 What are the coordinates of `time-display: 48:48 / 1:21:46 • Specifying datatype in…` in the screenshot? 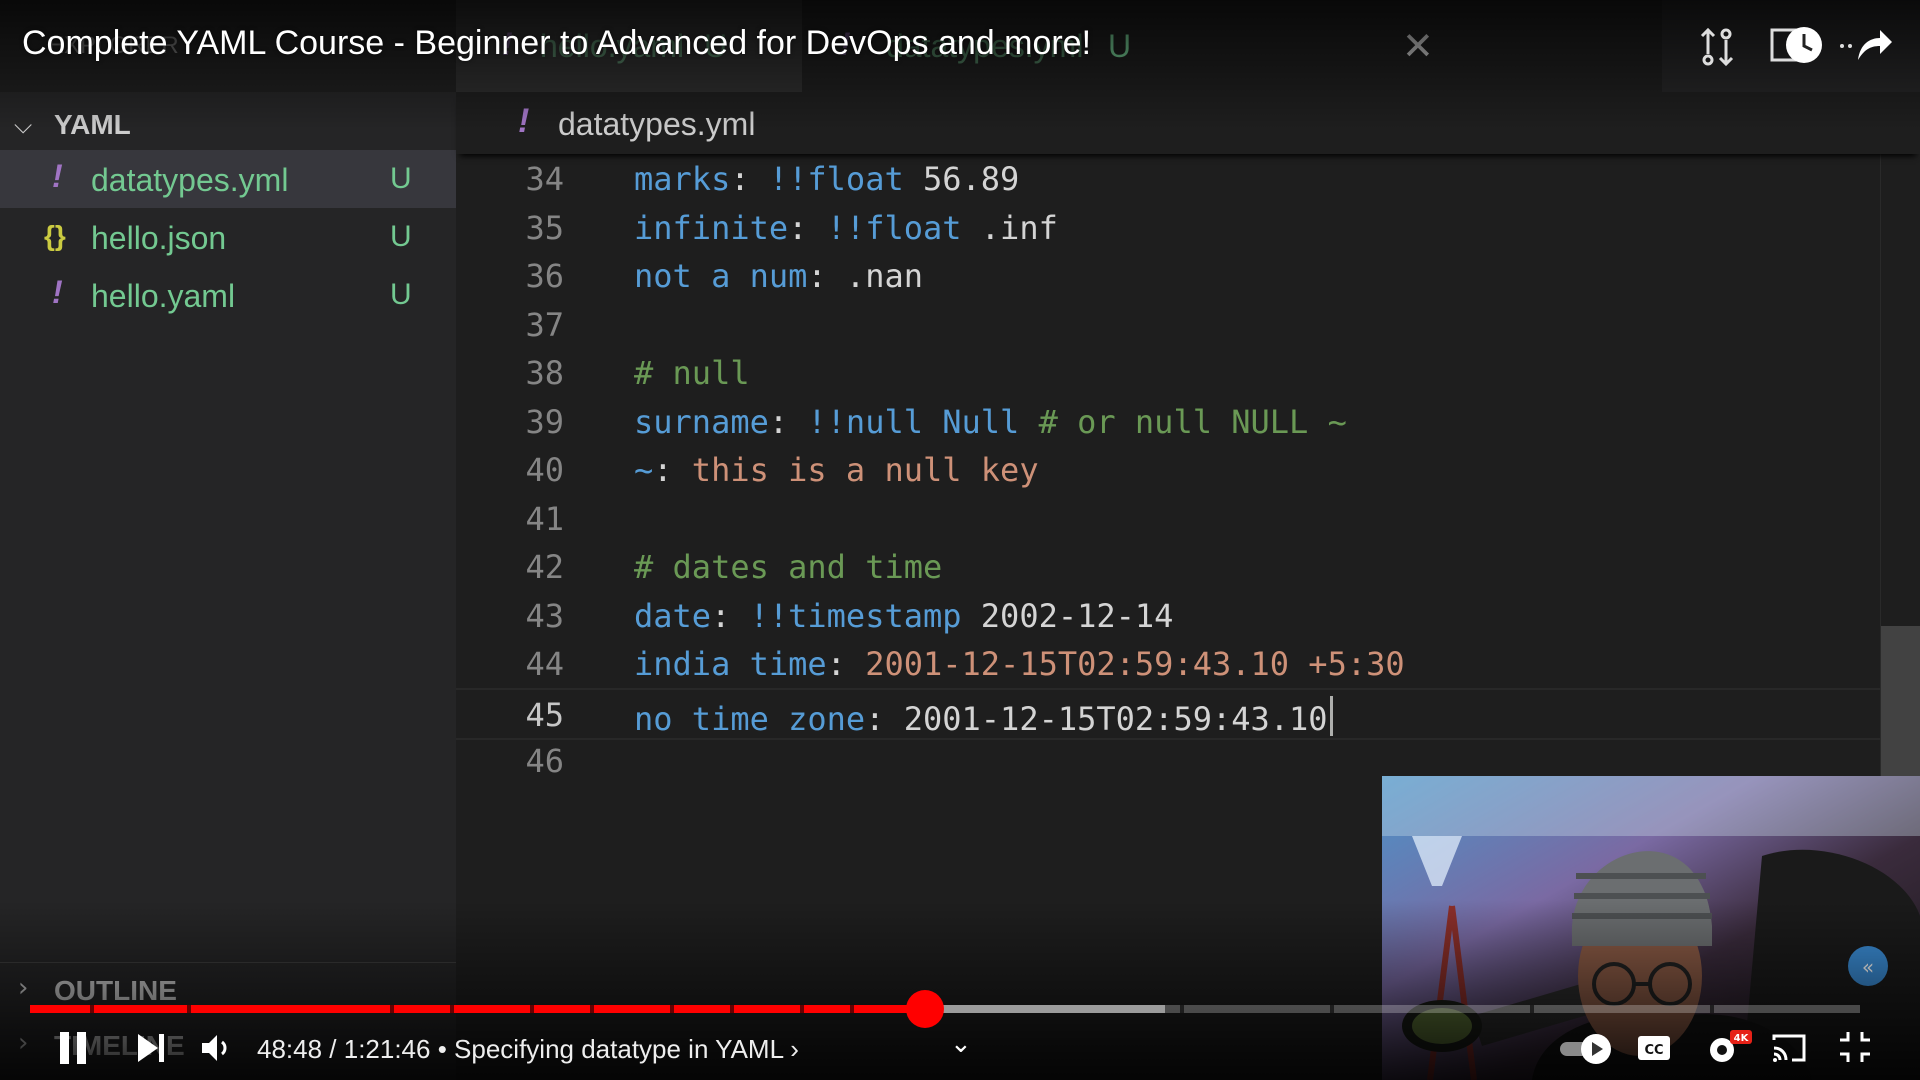 It's located at (528, 1049).